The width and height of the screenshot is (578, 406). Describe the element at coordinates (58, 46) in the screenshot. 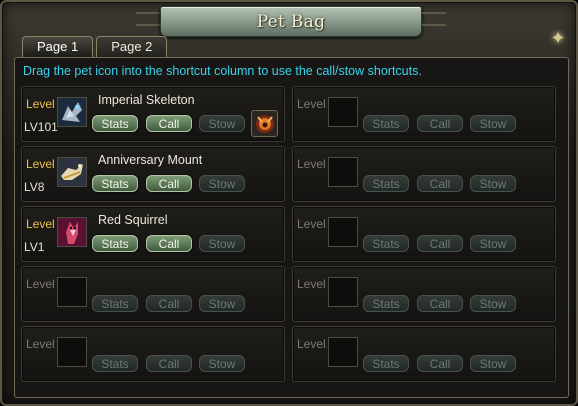

I see `tab-page-1: Page 1` at that location.